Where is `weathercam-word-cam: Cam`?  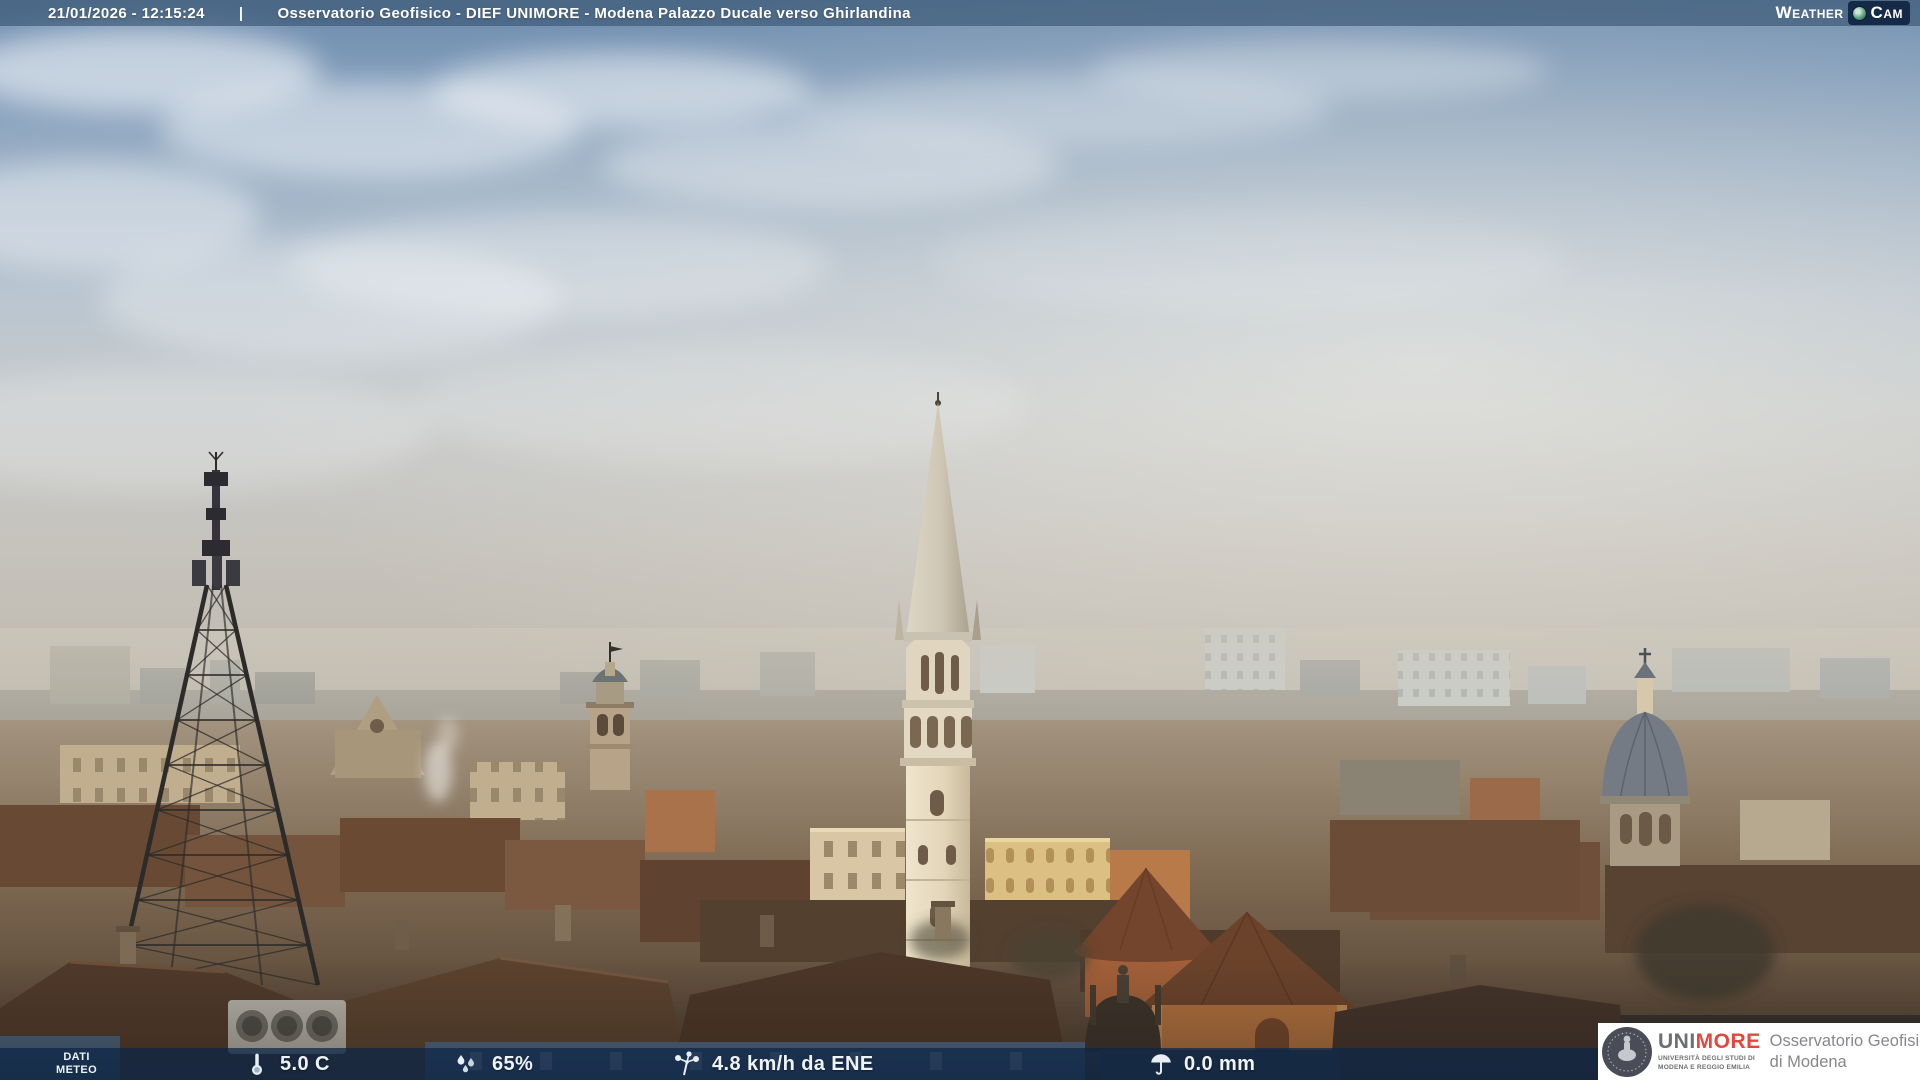 weathercam-word-cam: Cam is located at coordinates (1886, 12).